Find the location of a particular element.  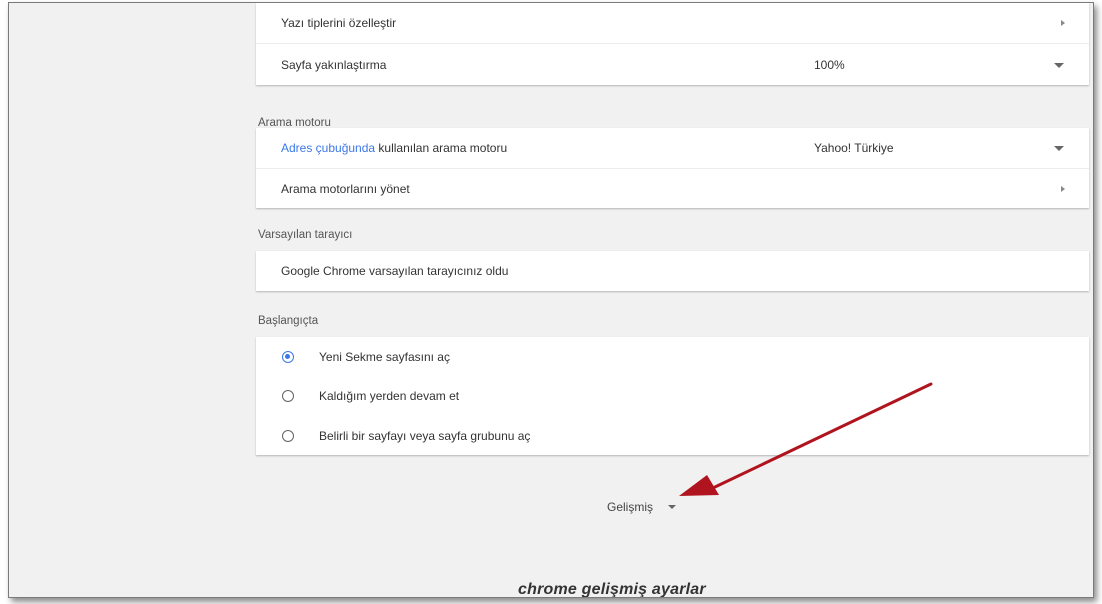

annotation-arrow is located at coordinates (806, 439).